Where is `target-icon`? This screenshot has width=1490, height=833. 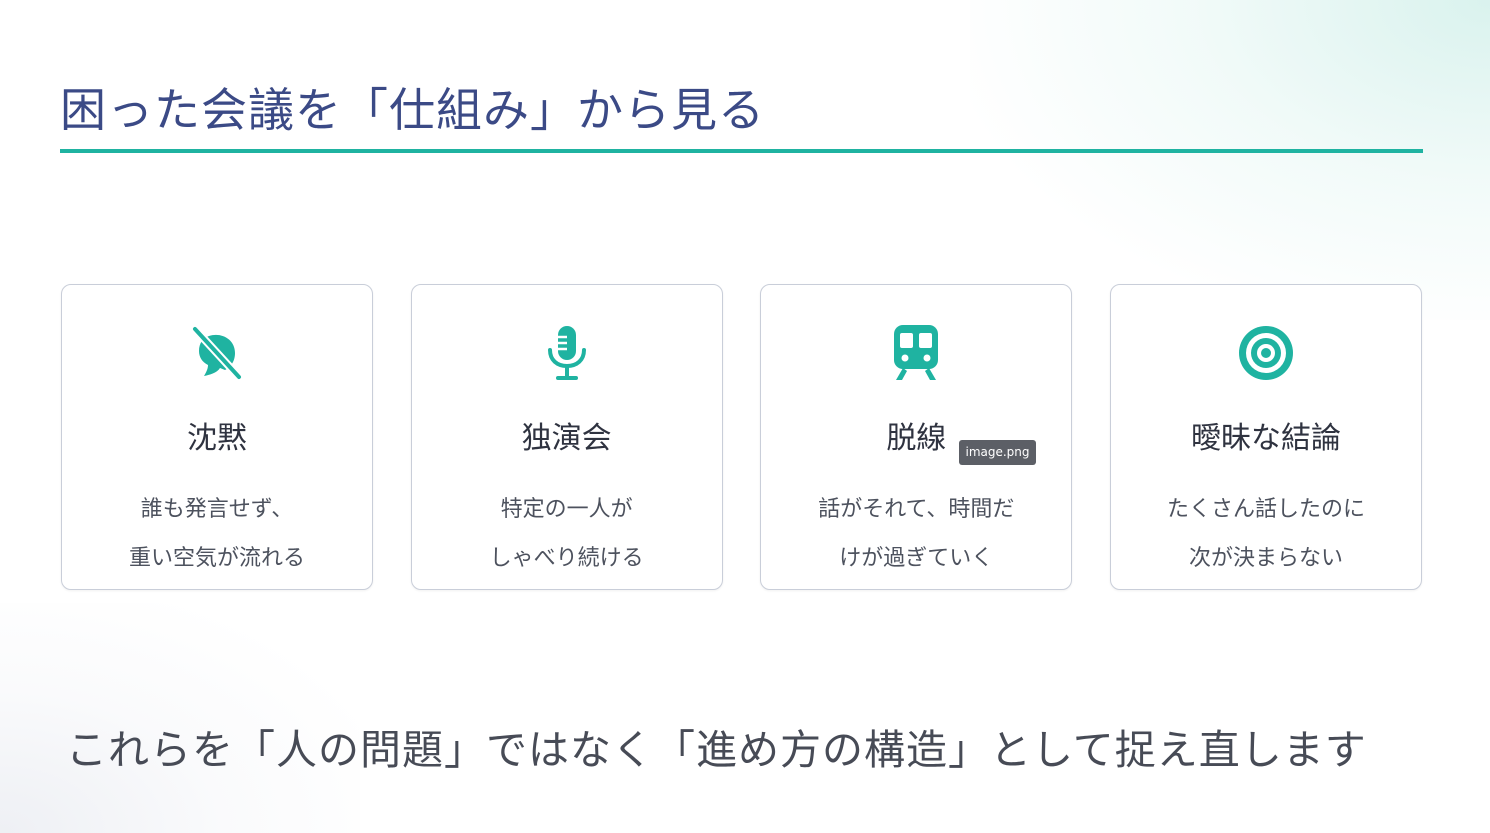 target-icon is located at coordinates (1266, 353).